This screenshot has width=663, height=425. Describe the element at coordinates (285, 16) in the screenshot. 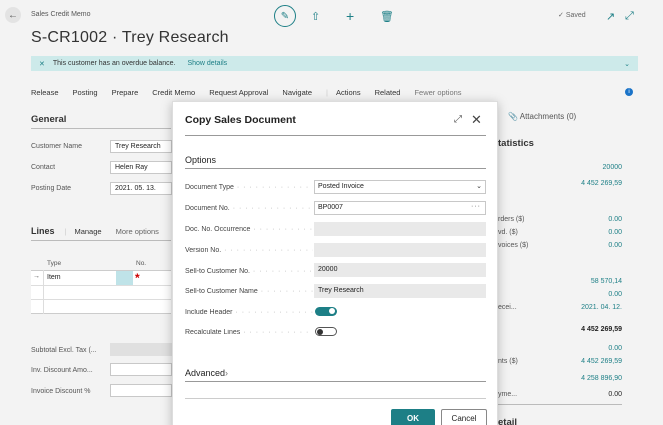

I see `edit-icon: ✎` at that location.